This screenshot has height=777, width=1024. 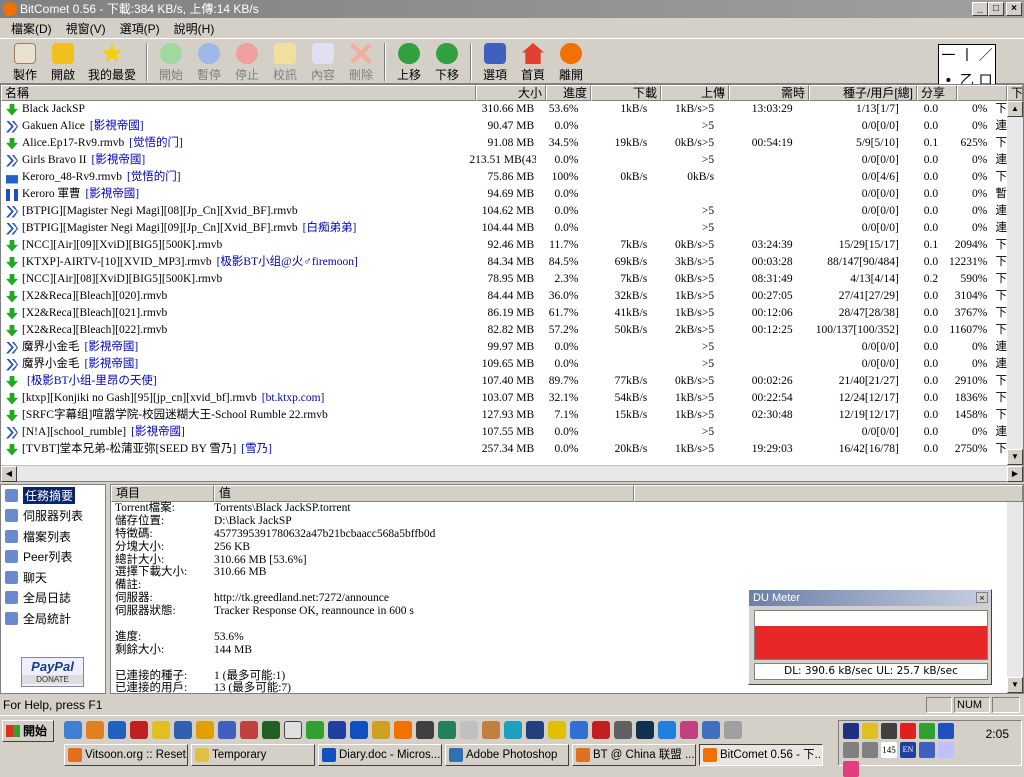 I want to click on taskbar-task-button: Adobe Photoshop, so click(x=507, y=755).